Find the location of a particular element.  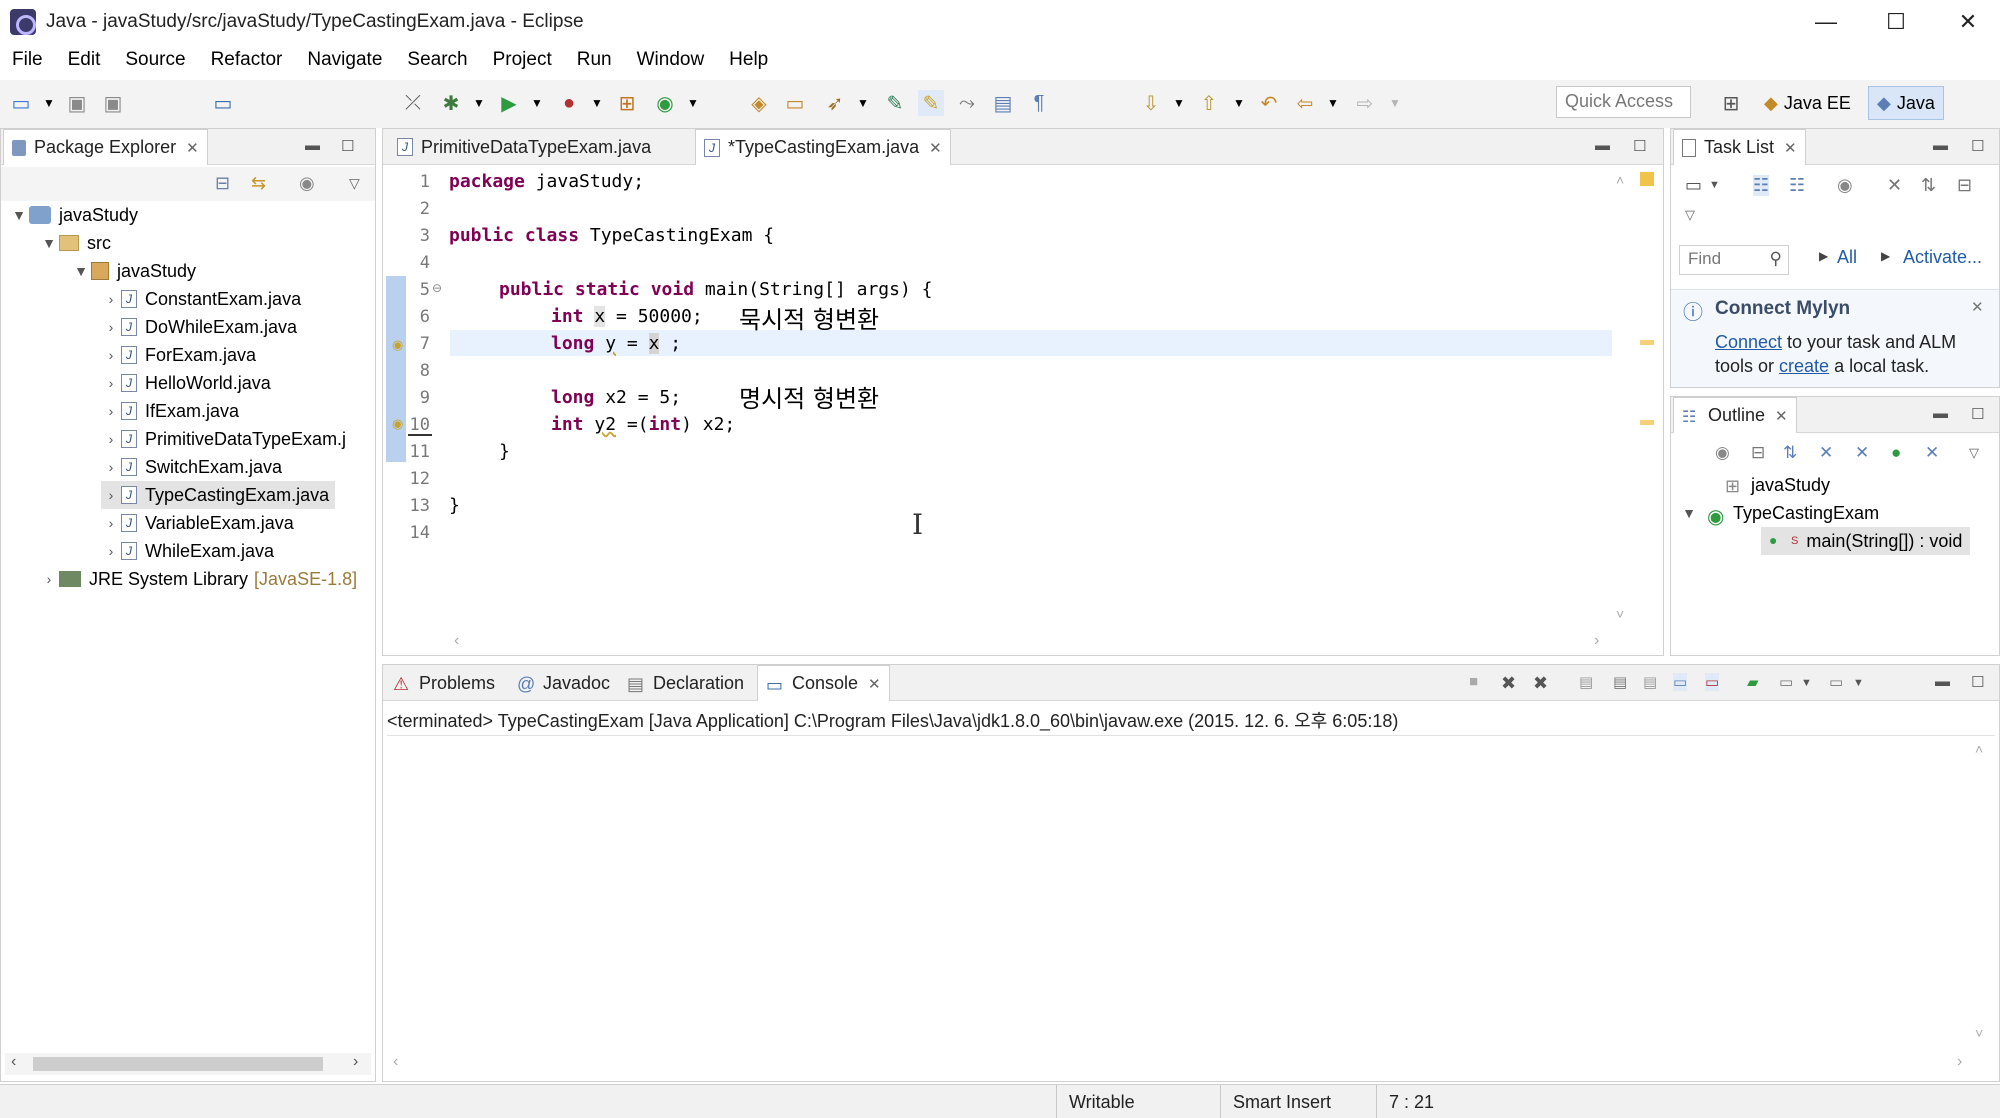

show-on-stderr-icon: ▭ is located at coordinates (1712, 682).